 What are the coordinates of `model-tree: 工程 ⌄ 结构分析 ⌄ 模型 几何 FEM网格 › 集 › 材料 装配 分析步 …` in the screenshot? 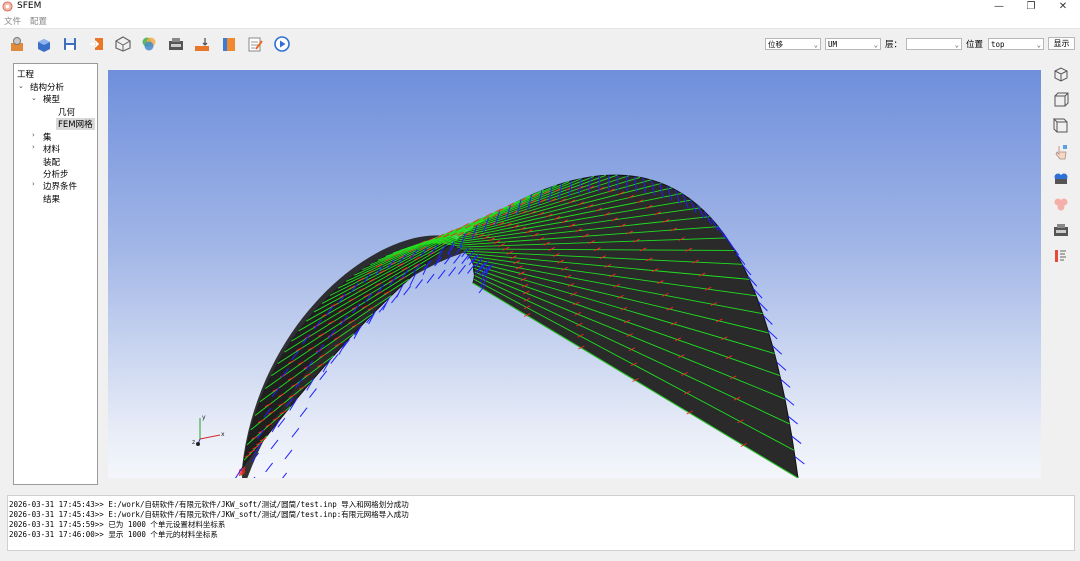 It's located at (55, 274).